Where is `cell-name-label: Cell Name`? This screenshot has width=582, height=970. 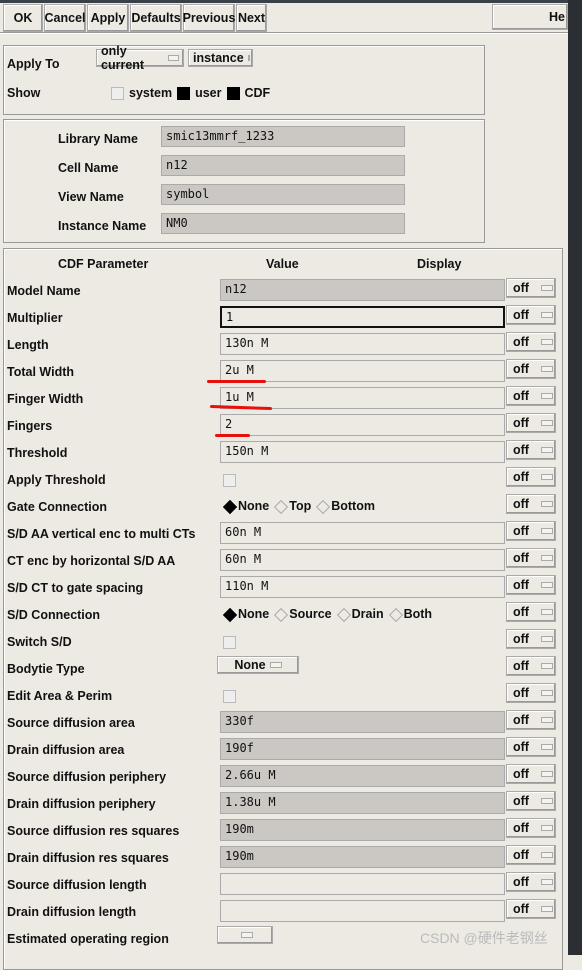 cell-name-label: Cell Name is located at coordinates (88, 168).